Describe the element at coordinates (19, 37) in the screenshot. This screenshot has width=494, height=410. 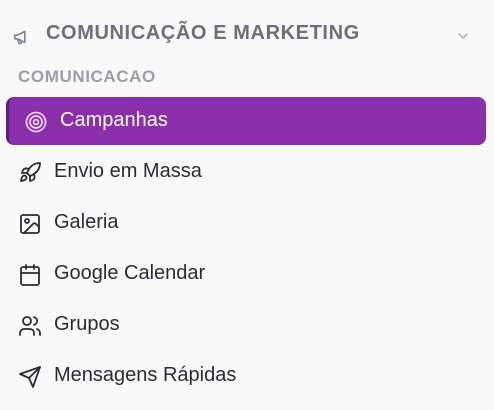
I see `megaphone-icon` at that location.